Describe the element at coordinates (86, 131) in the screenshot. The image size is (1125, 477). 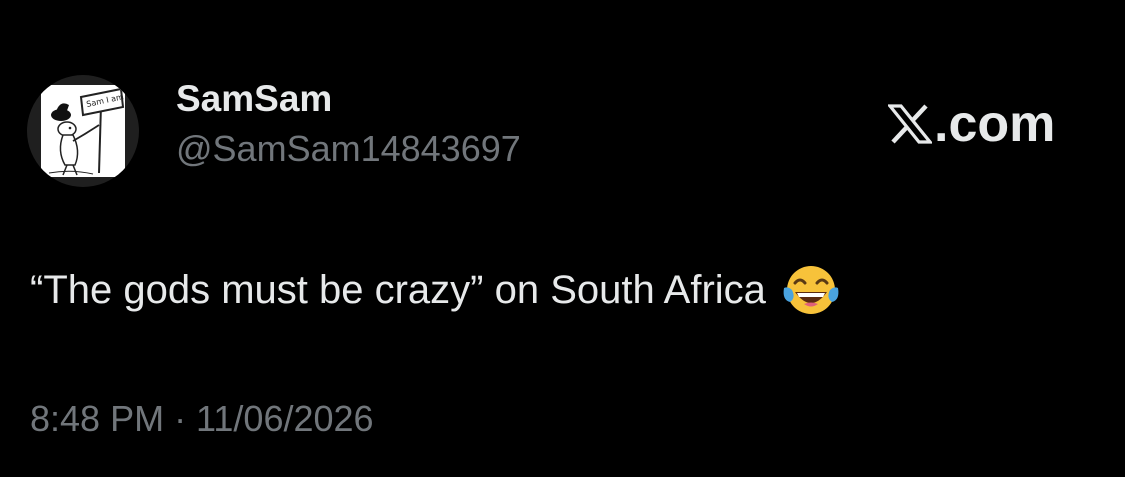
I see `cartoon-character-with-sign-avatar-icon: Sam I am` at that location.